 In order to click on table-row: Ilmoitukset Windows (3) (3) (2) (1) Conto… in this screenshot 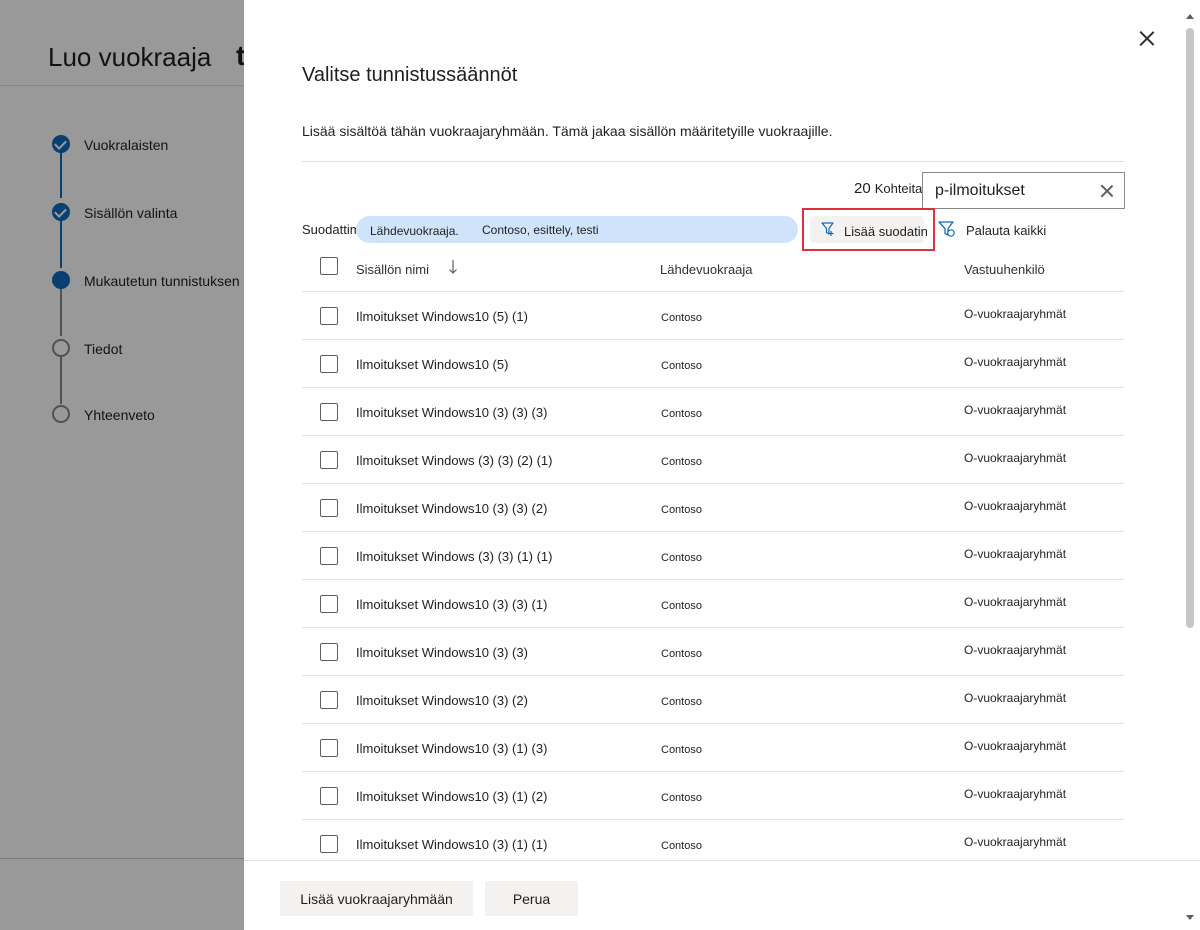, I will do `click(713, 460)`.